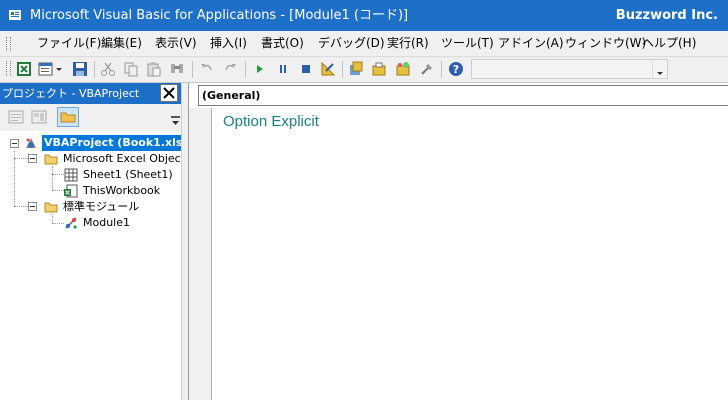 The height and width of the screenshot is (400, 728). What do you see at coordinates (569, 69) in the screenshot?
I see `cursor-position-box` at bounding box center [569, 69].